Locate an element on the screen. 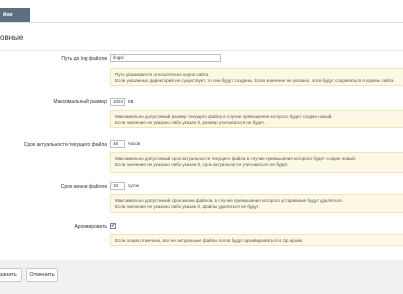 This screenshot has height=294, width=403. log-path-input: /logs/ is located at coordinates (165, 58).